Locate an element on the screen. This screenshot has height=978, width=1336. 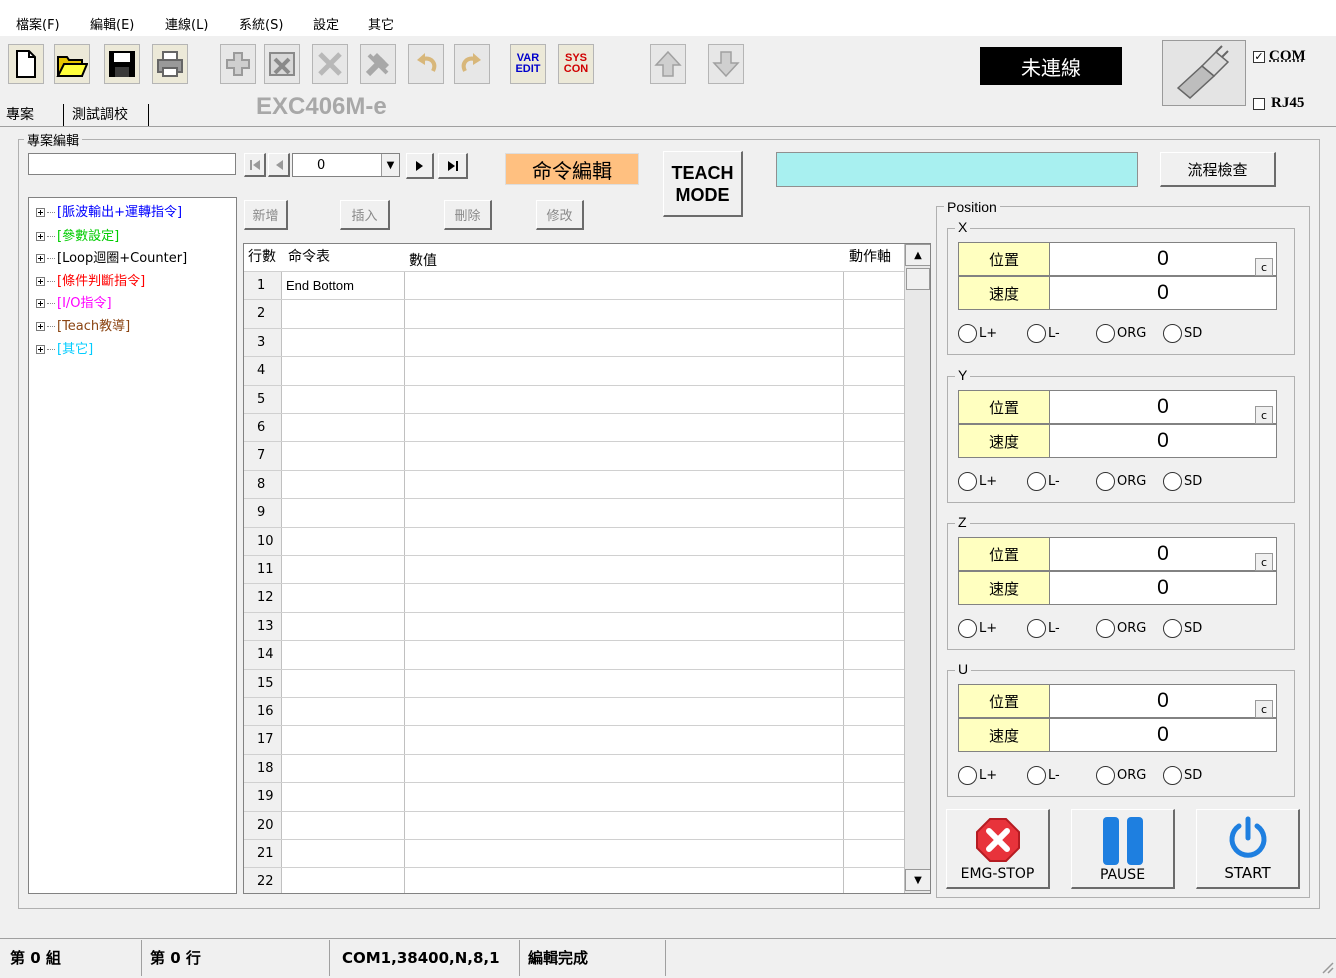
tree-item-pulse: [脈波輸出+運轉指令] is located at coordinates (109, 213).